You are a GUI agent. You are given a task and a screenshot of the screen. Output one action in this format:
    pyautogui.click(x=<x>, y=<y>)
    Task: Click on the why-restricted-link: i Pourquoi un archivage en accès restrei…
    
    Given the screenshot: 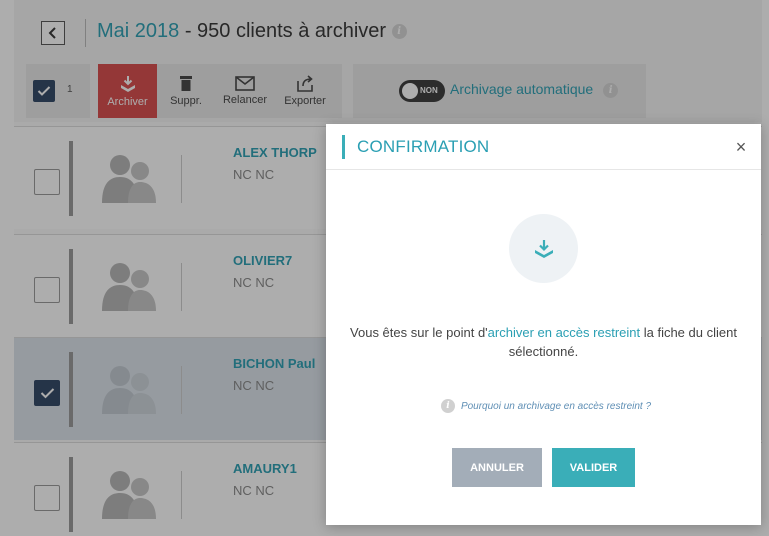 What is the action you would take?
    pyautogui.click(x=546, y=406)
    